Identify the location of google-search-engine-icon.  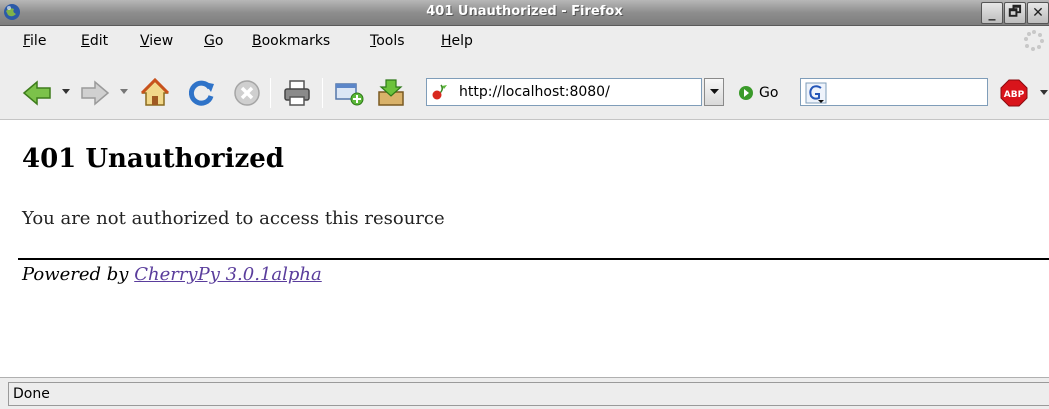
(816, 93).